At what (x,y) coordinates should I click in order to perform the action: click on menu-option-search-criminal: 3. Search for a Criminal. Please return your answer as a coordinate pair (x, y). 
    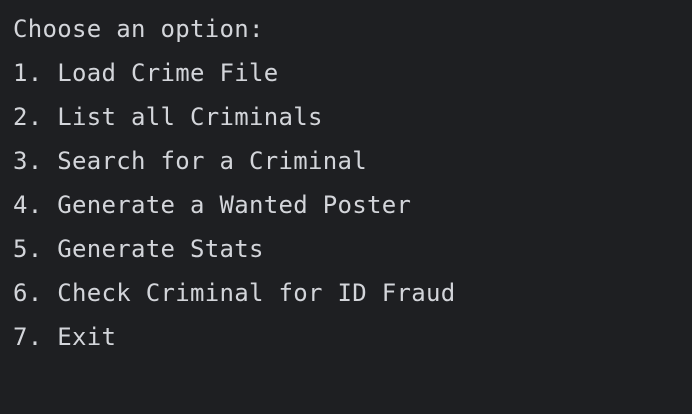
    Looking at the image, I should click on (190, 161).